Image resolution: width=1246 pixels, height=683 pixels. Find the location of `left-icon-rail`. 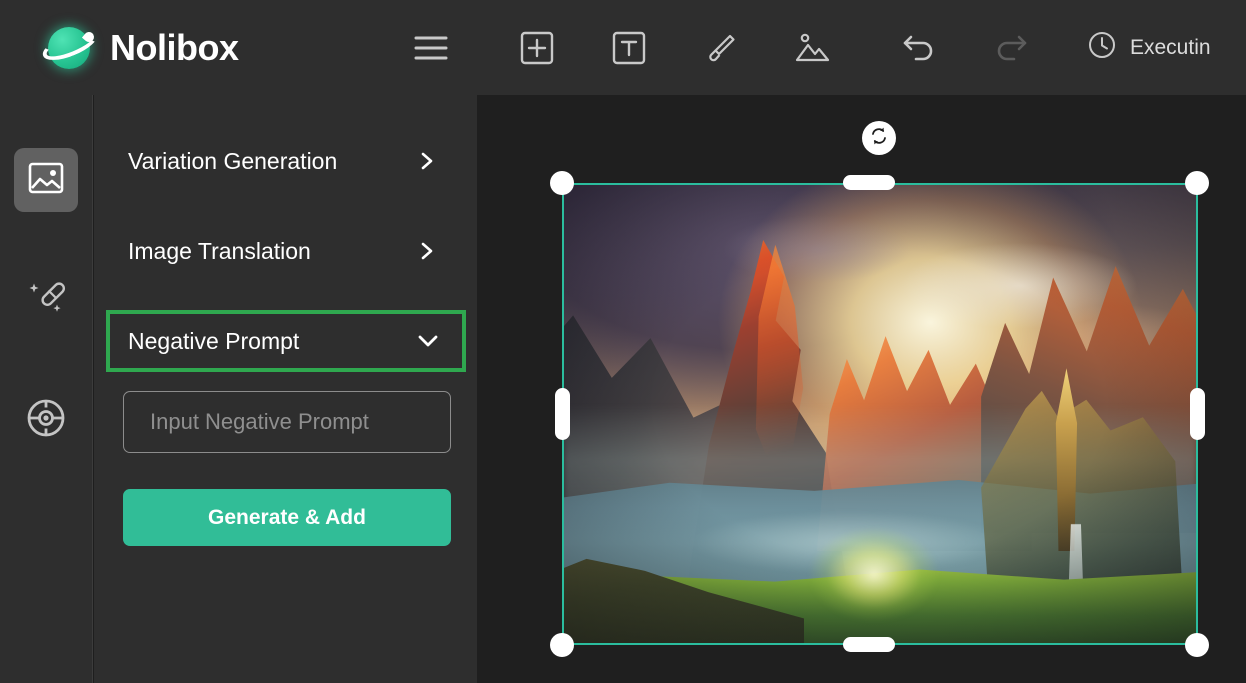

left-icon-rail is located at coordinates (46, 389).